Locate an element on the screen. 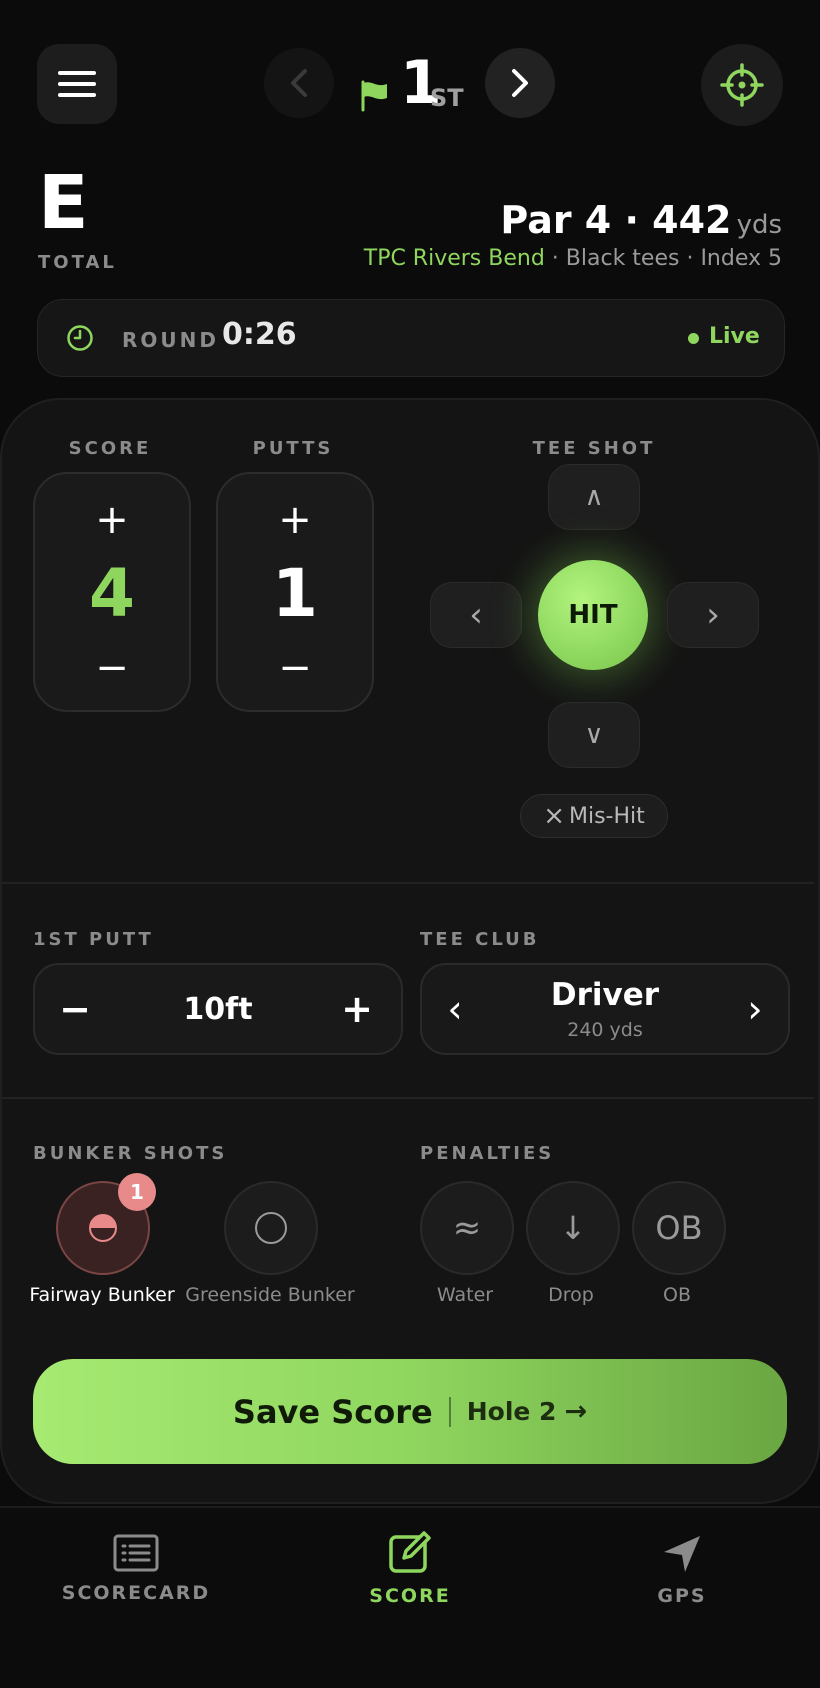 The height and width of the screenshot is (1688, 820). par-yardage: Par 4 · 442 is located at coordinates (616, 220).